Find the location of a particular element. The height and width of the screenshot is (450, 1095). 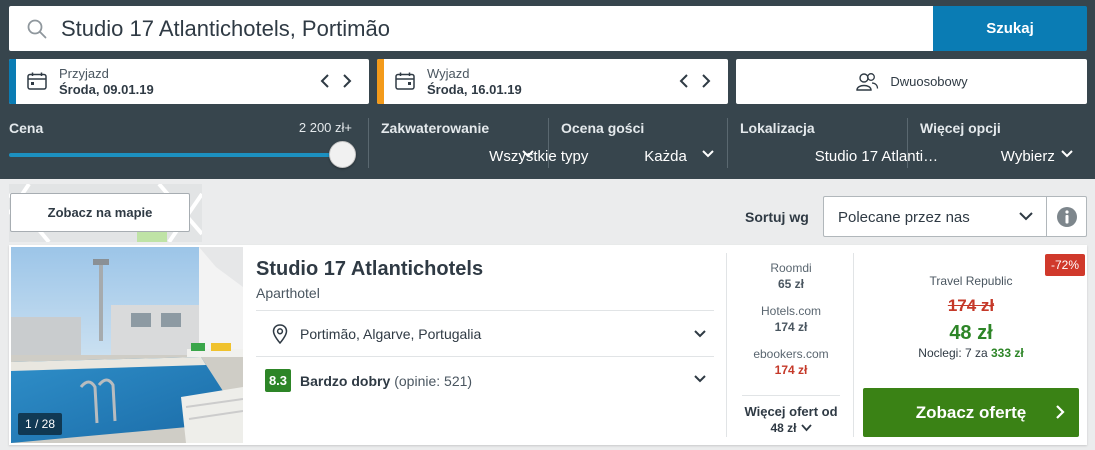

search-input: Studio 17 Atlantichotels, Portimão is located at coordinates (471, 28).